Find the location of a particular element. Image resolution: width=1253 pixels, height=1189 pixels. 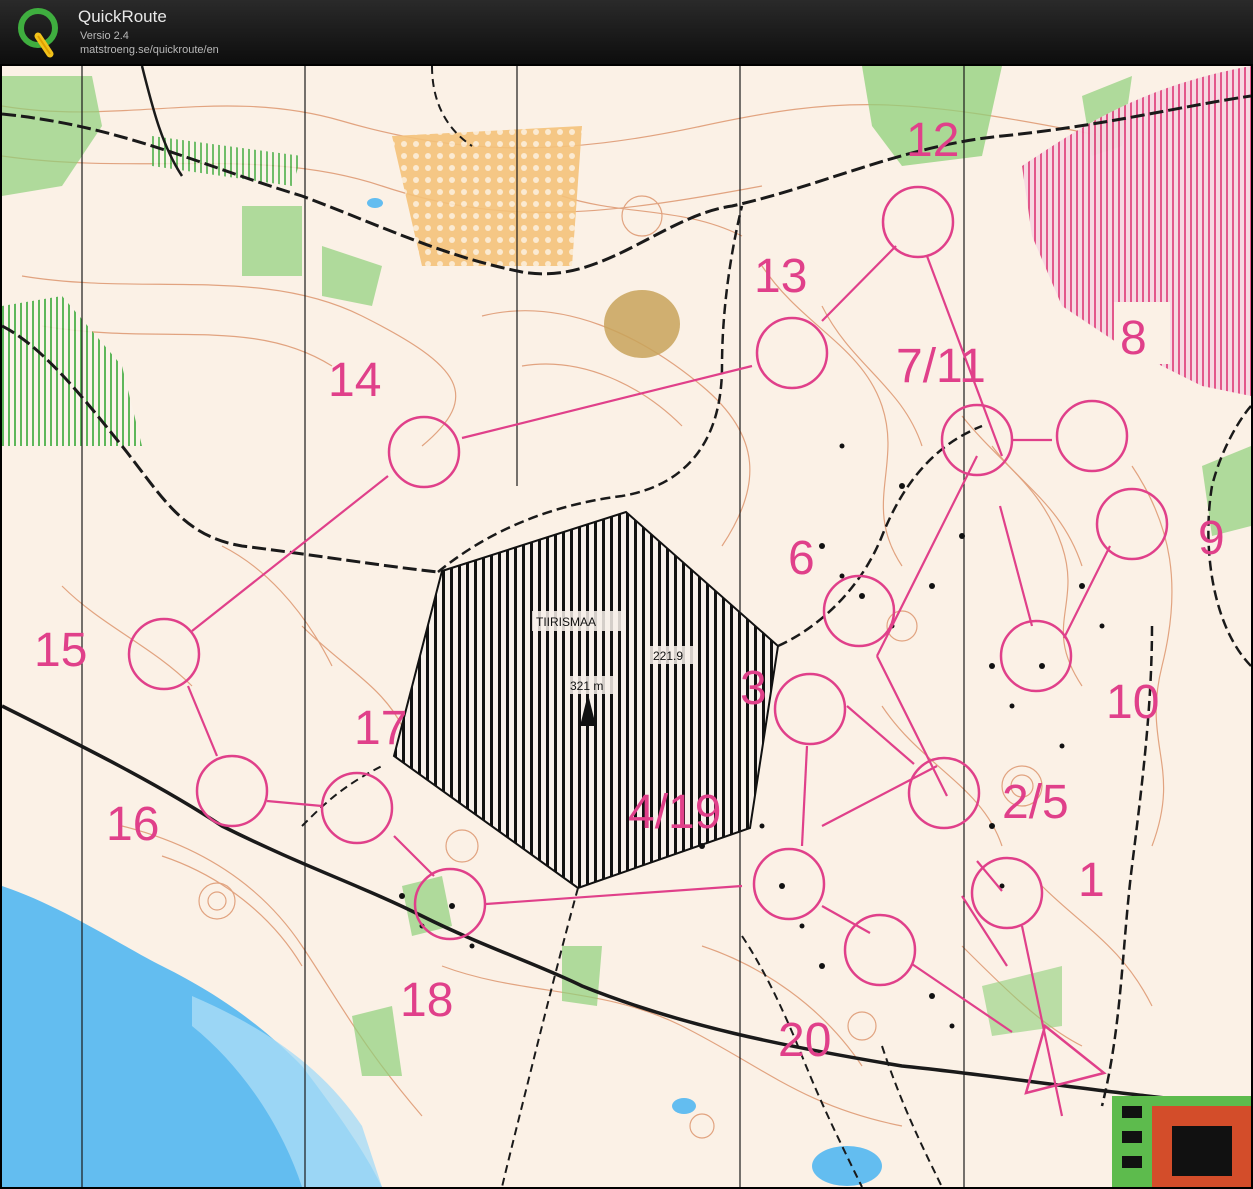

control-label-7-11: 7/11 is located at coordinates (941, 366).